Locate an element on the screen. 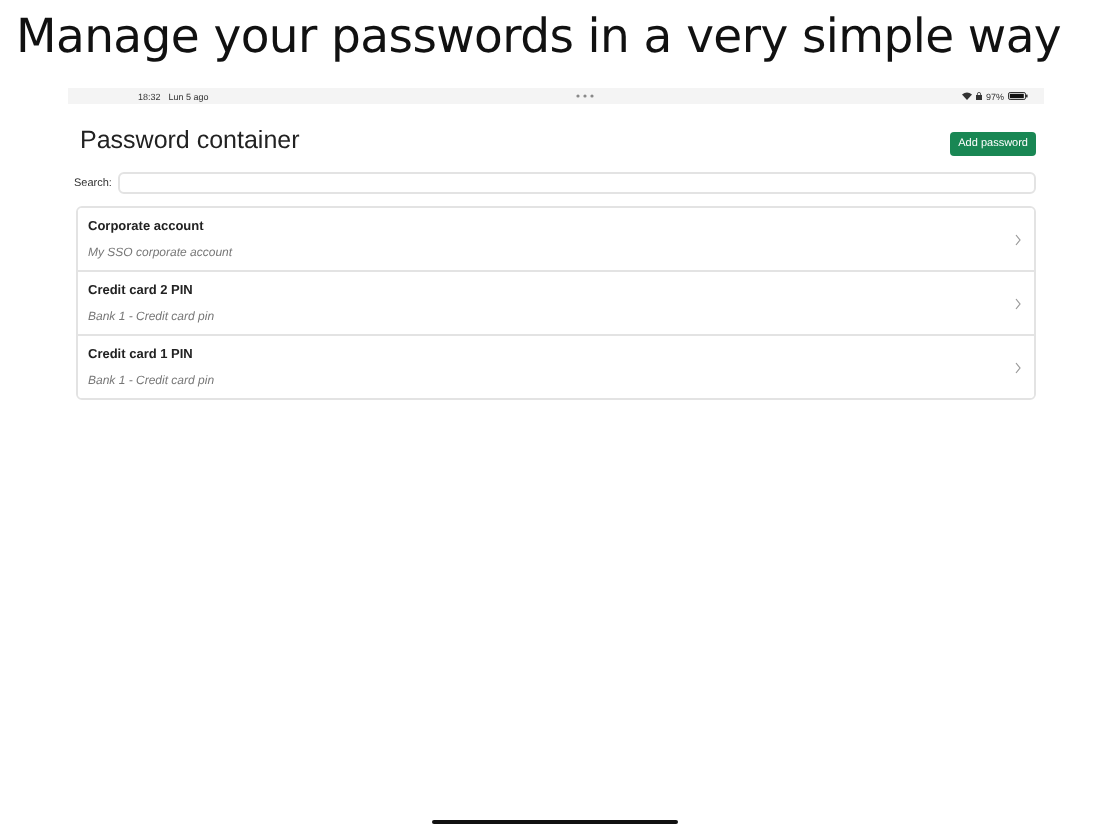  wifi-icon is located at coordinates (966, 96).